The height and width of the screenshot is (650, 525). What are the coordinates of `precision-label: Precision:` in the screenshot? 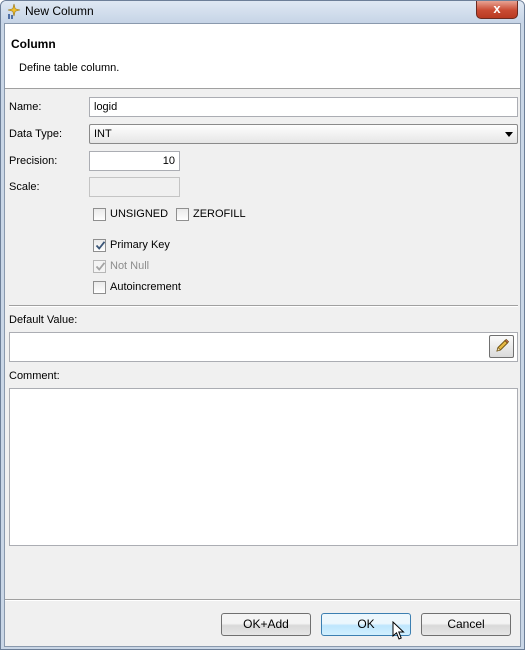 It's located at (33, 161).